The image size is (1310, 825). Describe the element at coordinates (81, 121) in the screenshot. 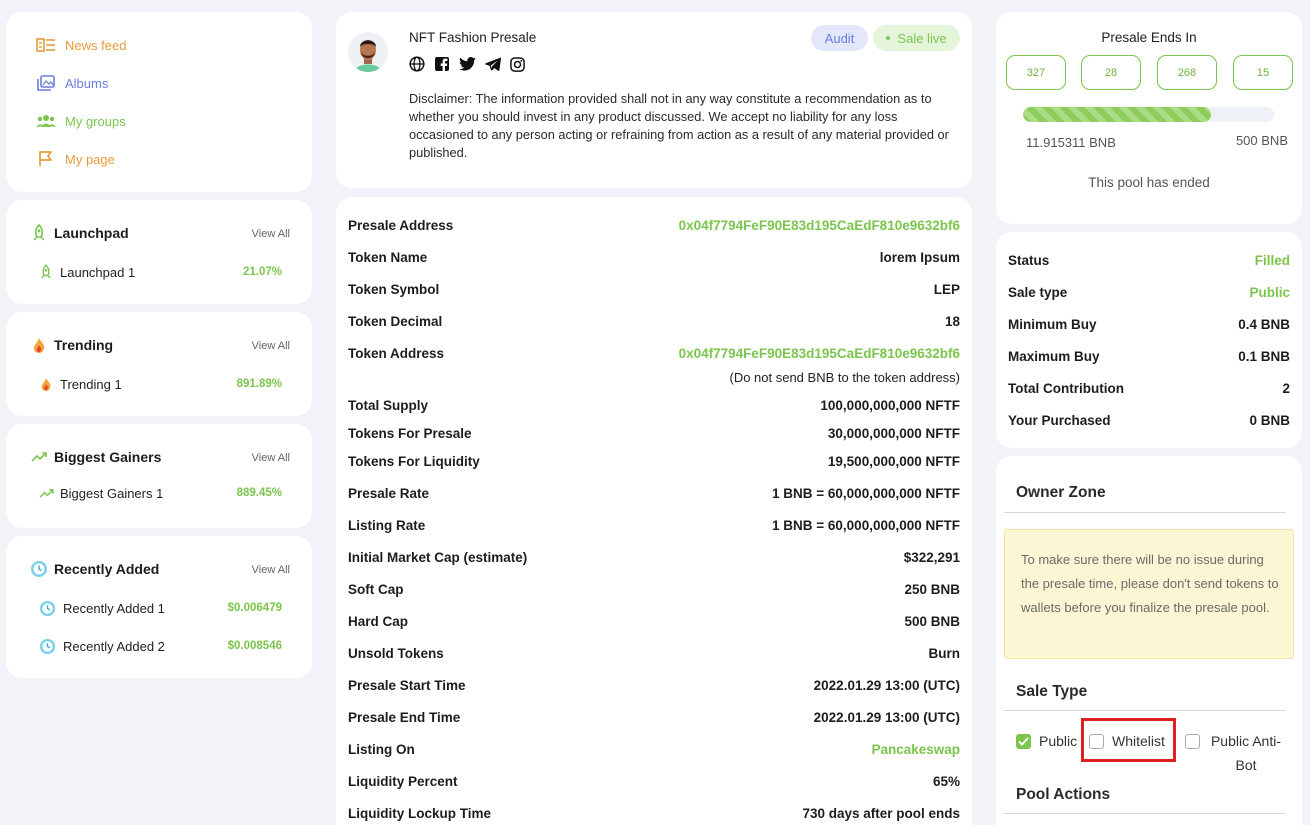

I see `nav-item-my-groups: My groups` at that location.